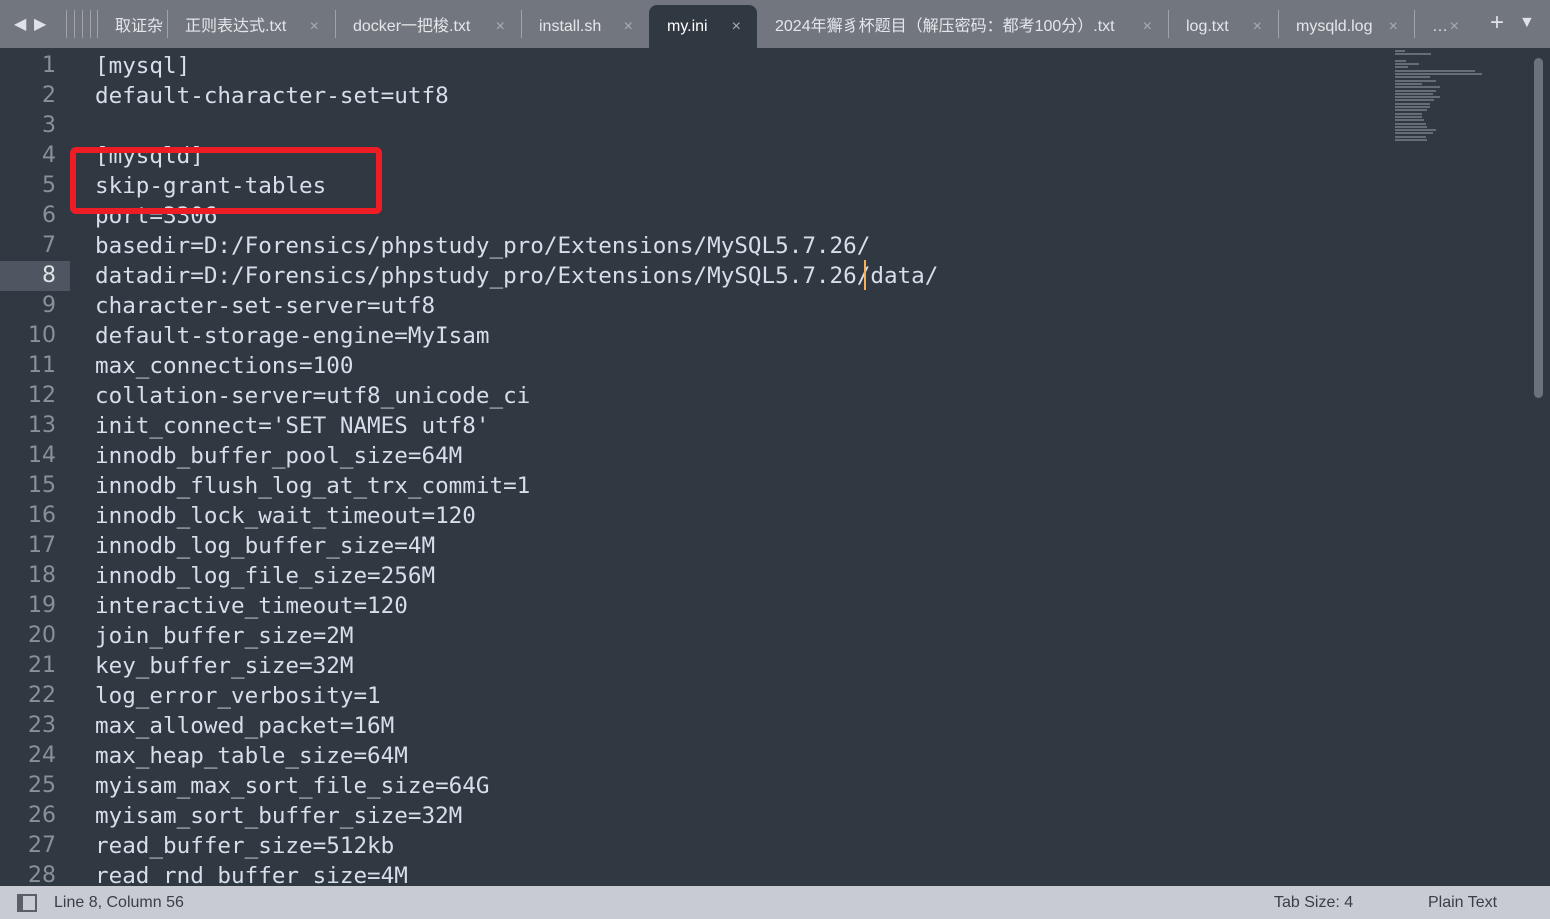 This screenshot has height=919, width=1550. What do you see at coordinates (27, 903) in the screenshot?
I see `sidebar-toggle-icon` at bounding box center [27, 903].